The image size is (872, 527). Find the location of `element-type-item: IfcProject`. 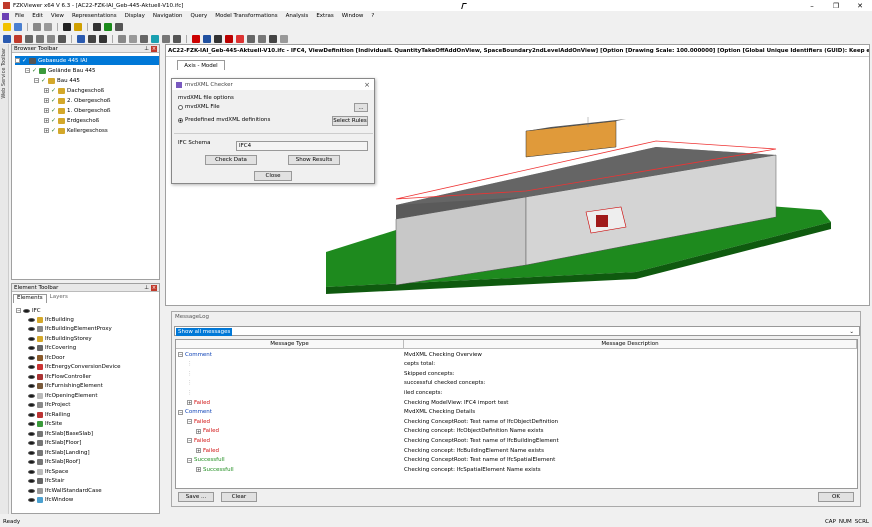

element-type-item: IfcProject is located at coordinates (49, 405).